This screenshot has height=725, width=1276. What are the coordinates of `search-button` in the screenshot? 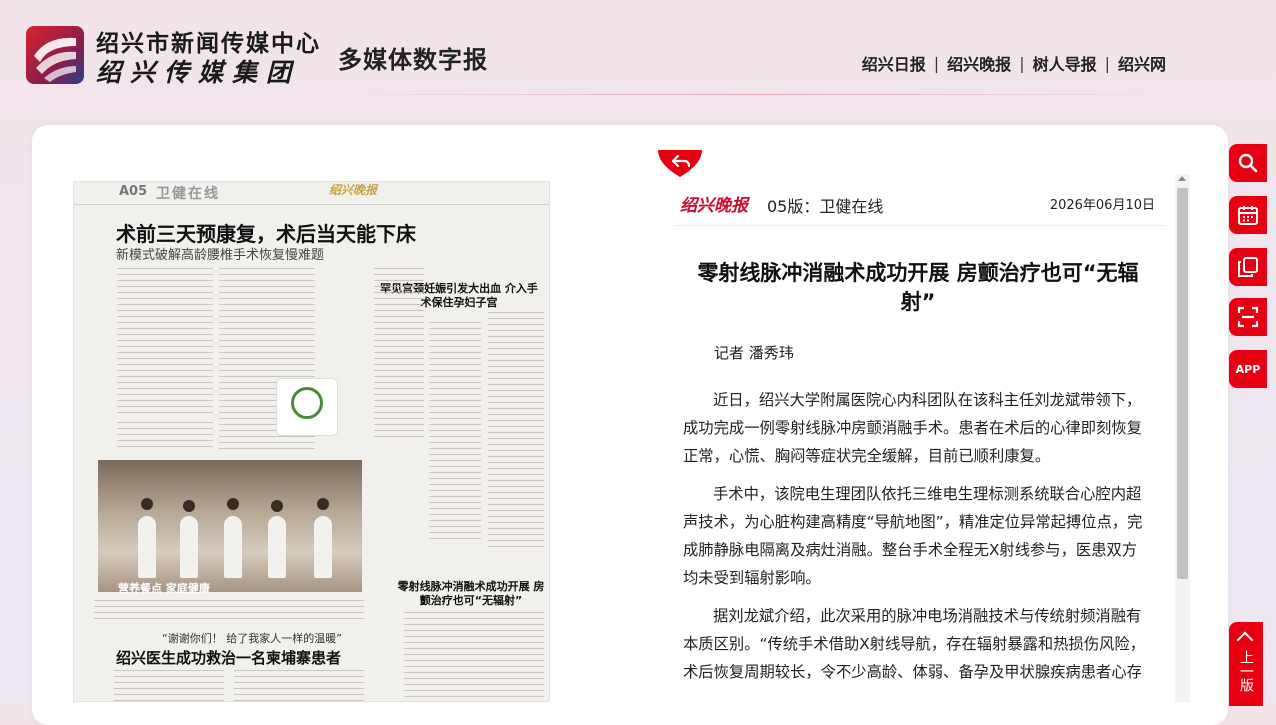 It's located at (1248, 163).